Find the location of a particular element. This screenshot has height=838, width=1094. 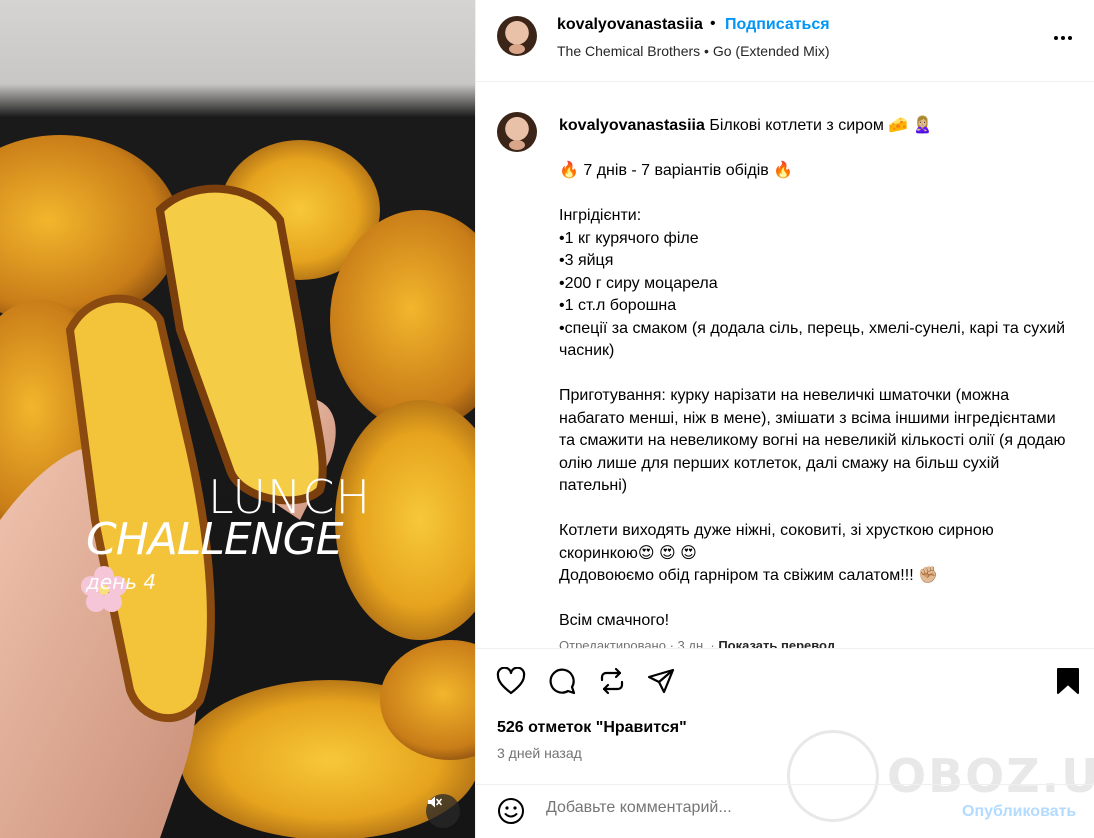

ingredient-item: •3 яйця is located at coordinates (586, 260).